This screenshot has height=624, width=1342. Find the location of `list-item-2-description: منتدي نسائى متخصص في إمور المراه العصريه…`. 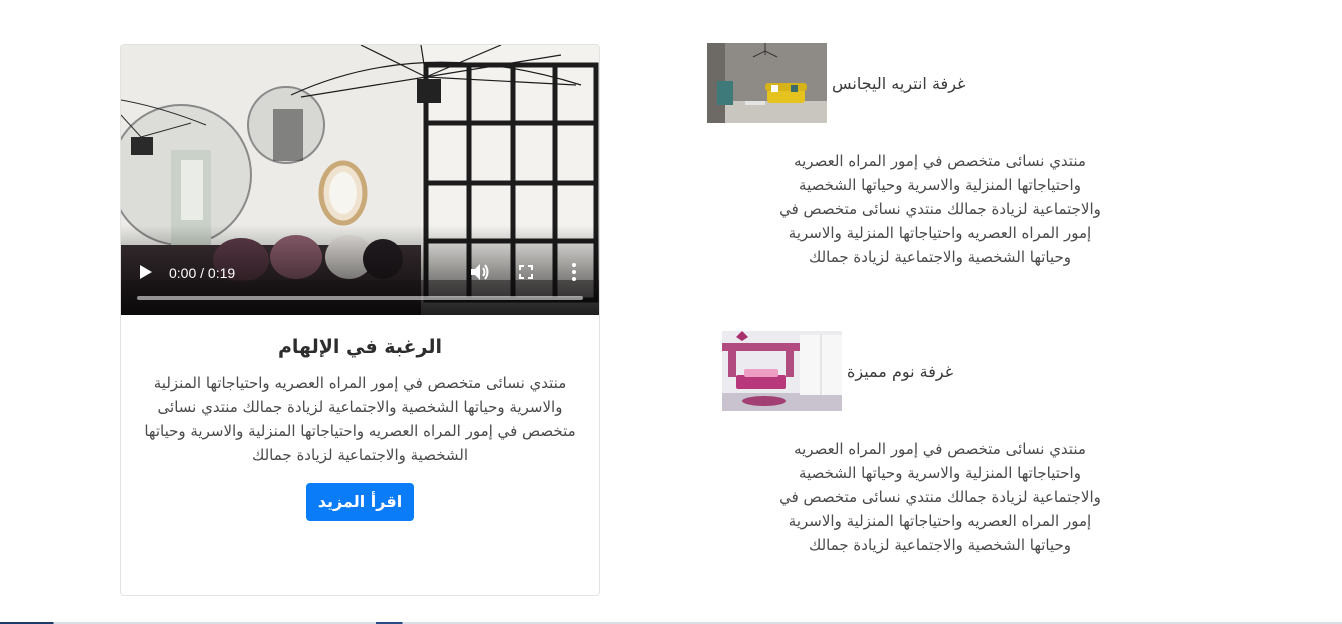

list-item-2-description: منتدي نسائى متخصص في إمور المراه العصريه… is located at coordinates (940, 497).